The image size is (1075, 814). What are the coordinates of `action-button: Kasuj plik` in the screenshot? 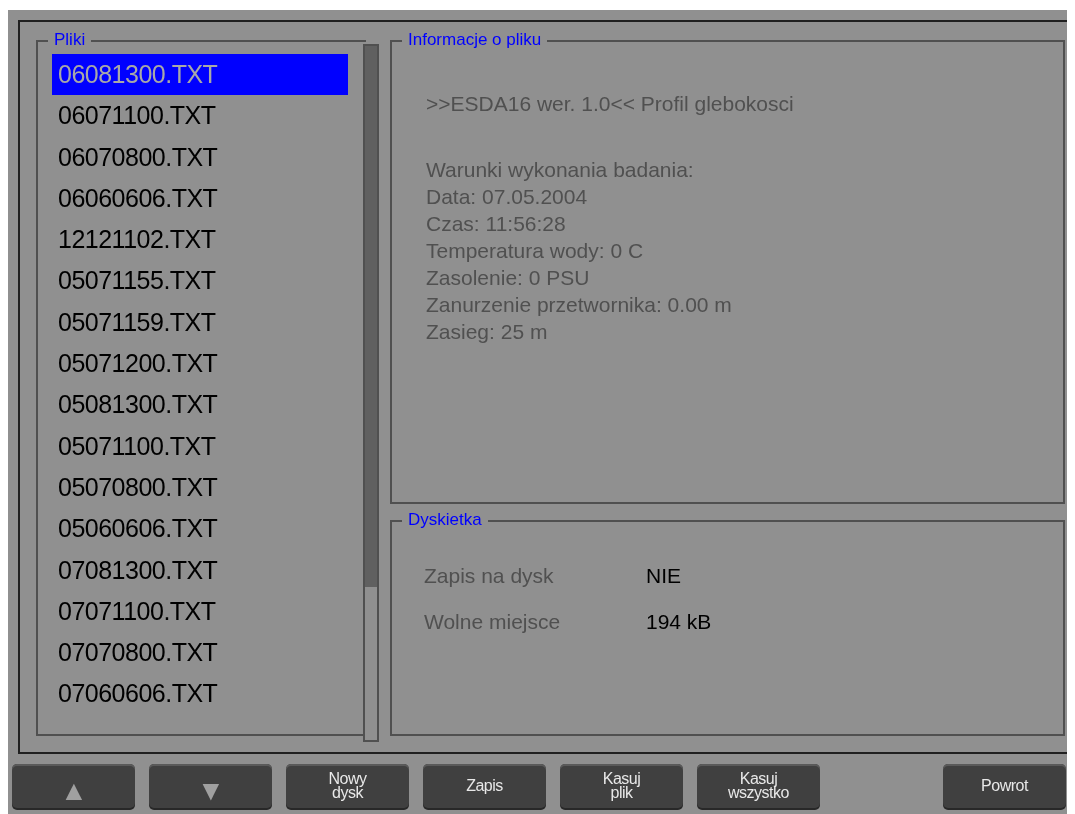 It's located at (621, 786).